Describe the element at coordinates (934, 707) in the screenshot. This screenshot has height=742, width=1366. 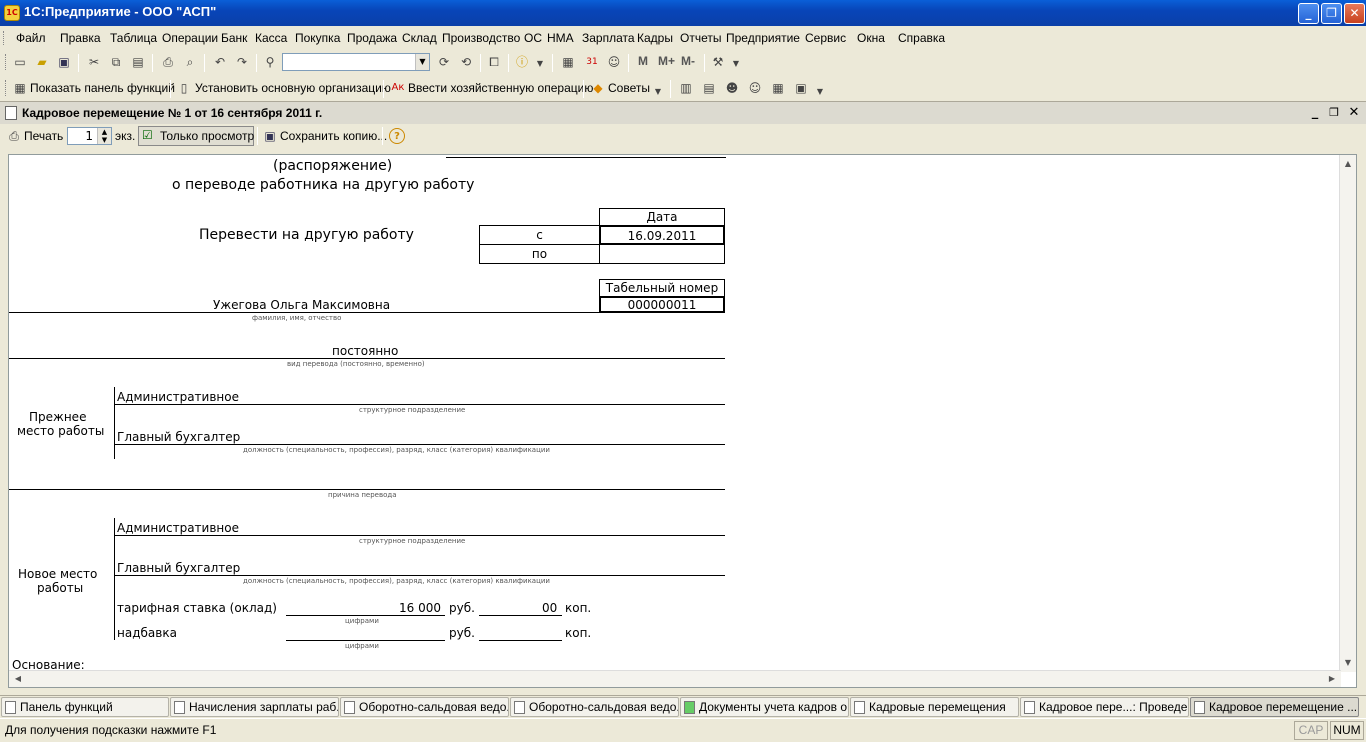
I see `task-transfers-list: Кадровые перемещения` at that location.